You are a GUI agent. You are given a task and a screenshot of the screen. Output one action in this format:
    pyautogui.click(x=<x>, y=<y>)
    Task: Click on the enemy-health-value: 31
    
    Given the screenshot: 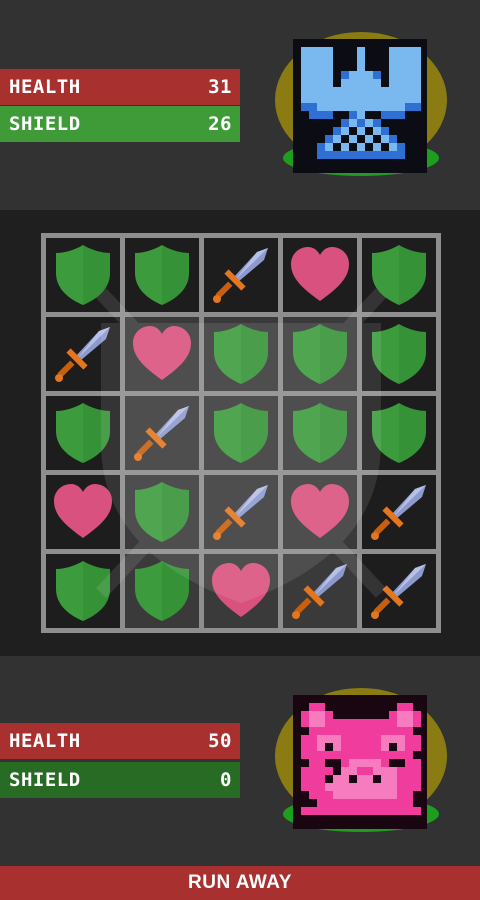 What is the action you would take?
    pyautogui.click(x=220, y=87)
    